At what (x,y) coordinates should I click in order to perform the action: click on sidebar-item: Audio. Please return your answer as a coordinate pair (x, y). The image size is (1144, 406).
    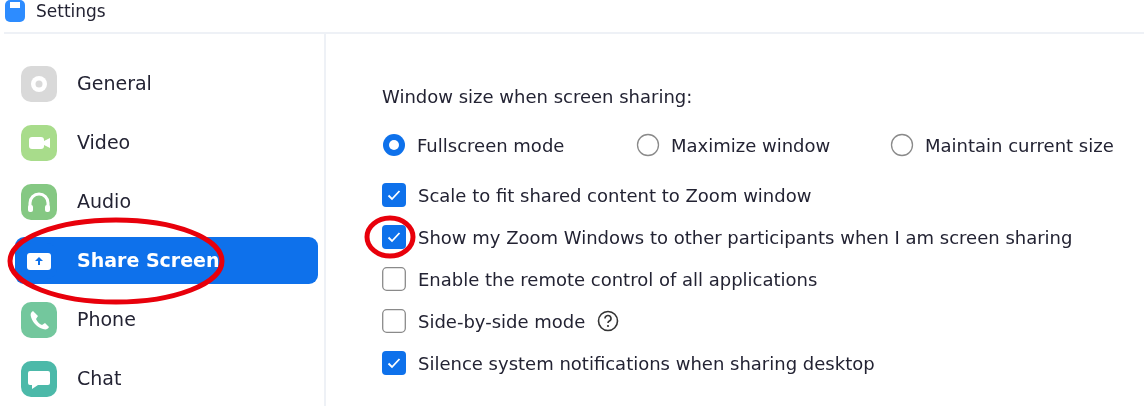
    Looking at the image, I should click on (166, 201).